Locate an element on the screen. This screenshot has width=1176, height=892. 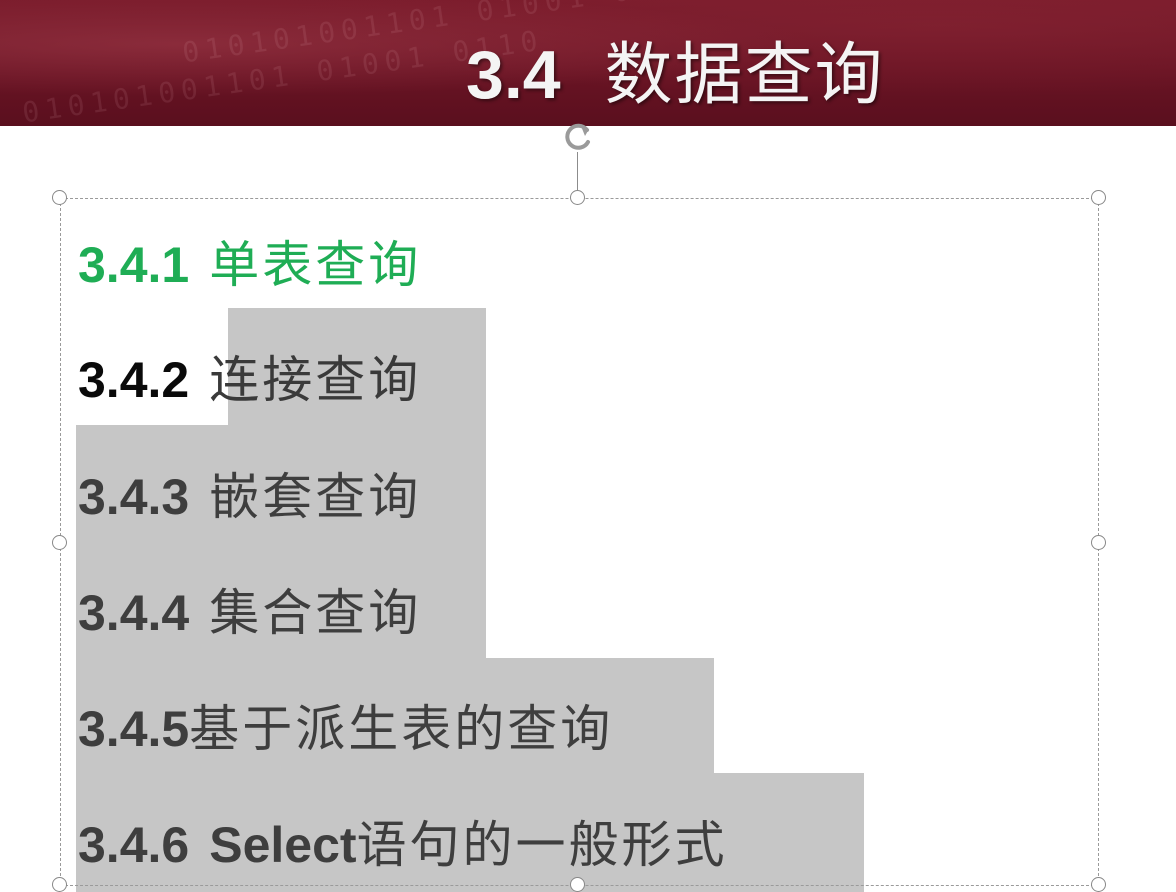
resize-handle-top-center is located at coordinates (577, 197).